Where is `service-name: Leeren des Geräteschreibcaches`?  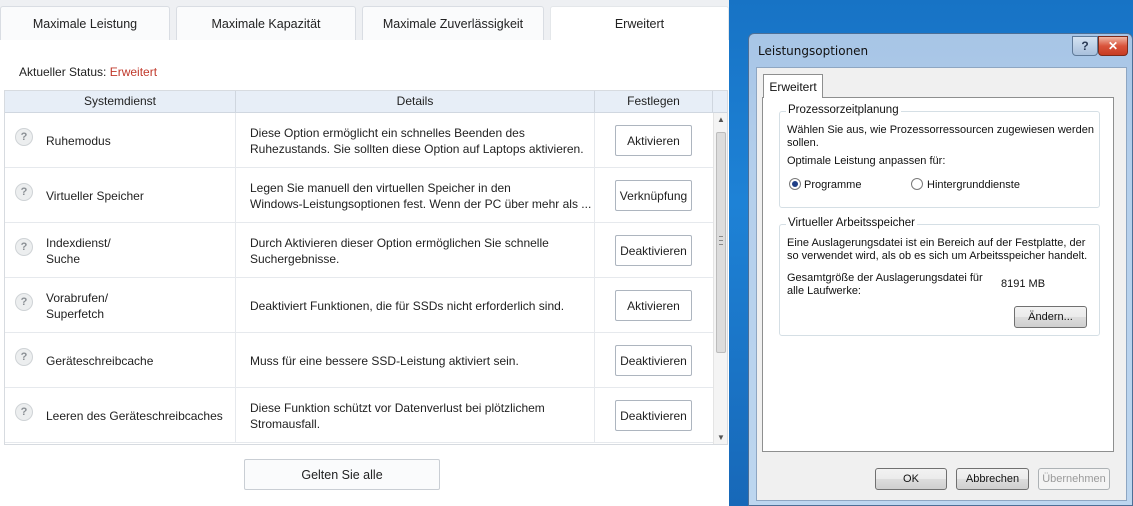 service-name: Leeren des Geräteschreibcaches is located at coordinates (134, 416).